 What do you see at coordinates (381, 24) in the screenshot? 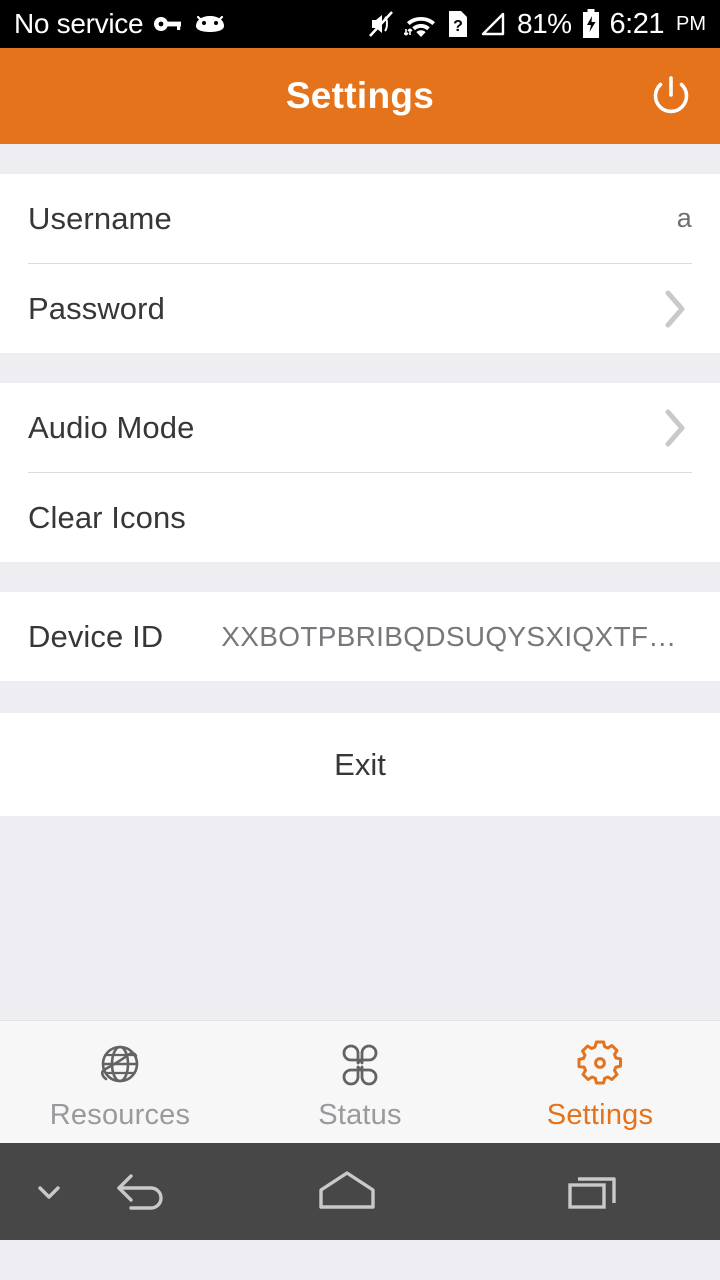
I see `volume-mute-icon` at bounding box center [381, 24].